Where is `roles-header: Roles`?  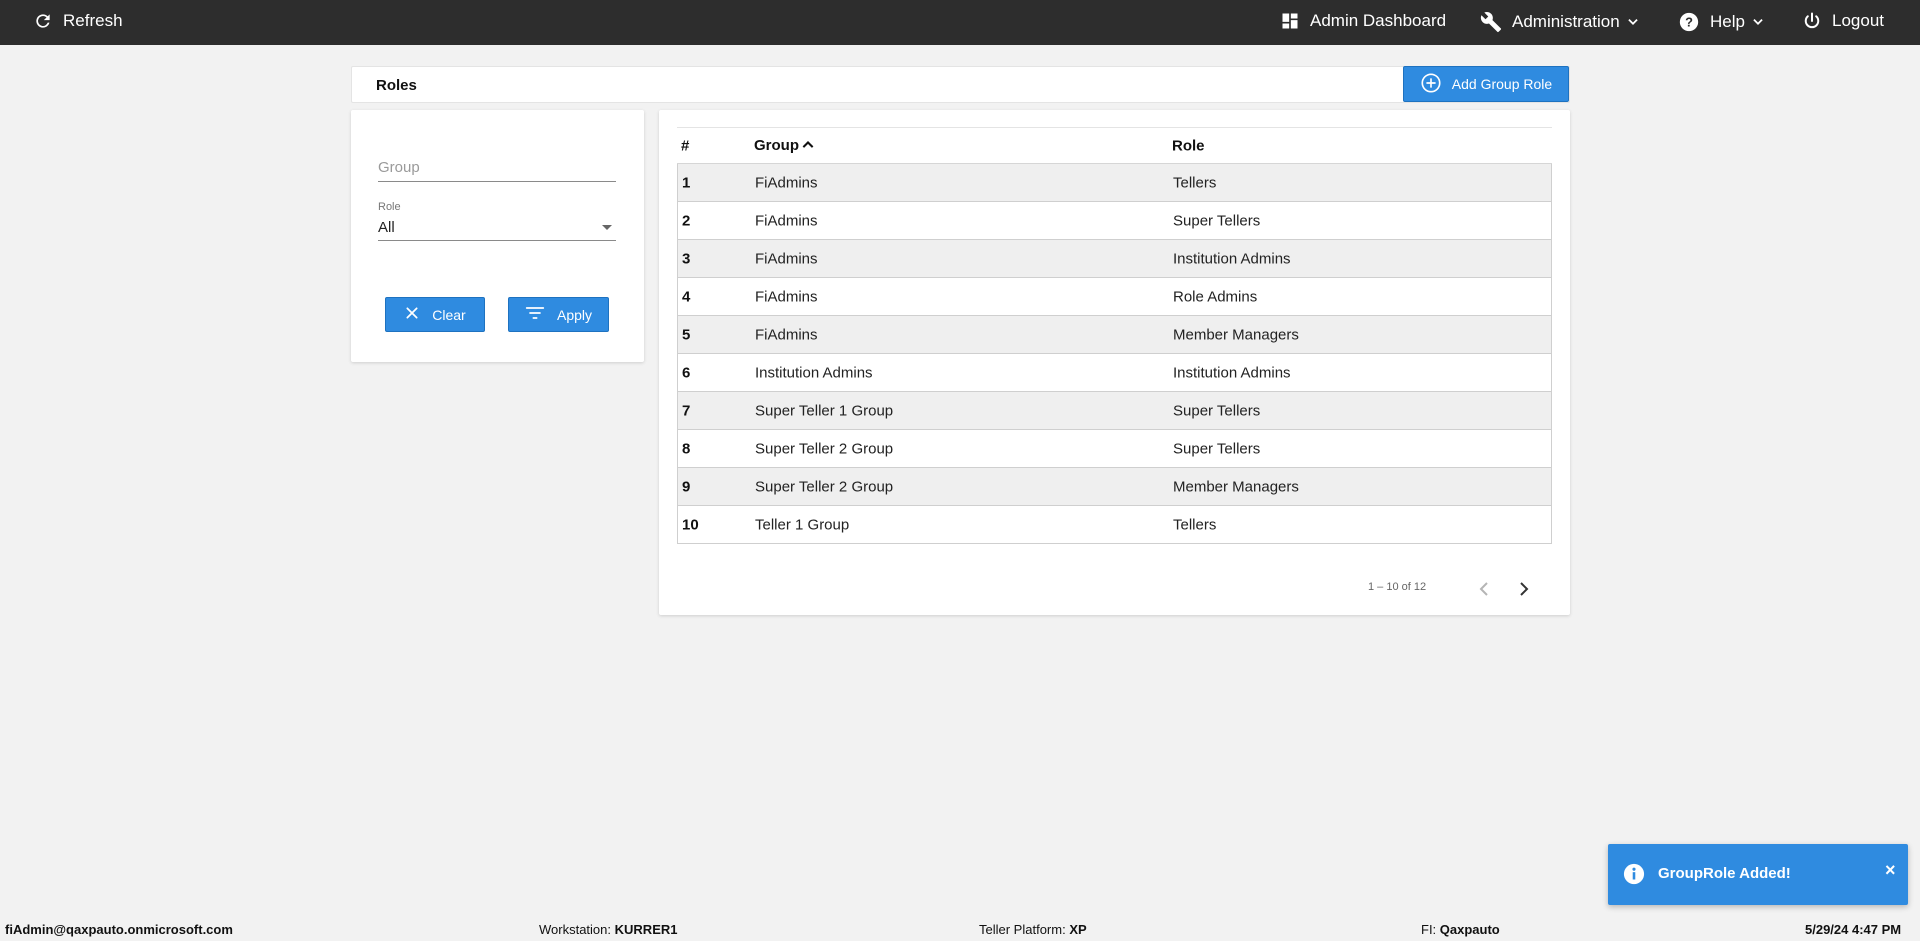
roles-header: Roles is located at coordinates (960, 84).